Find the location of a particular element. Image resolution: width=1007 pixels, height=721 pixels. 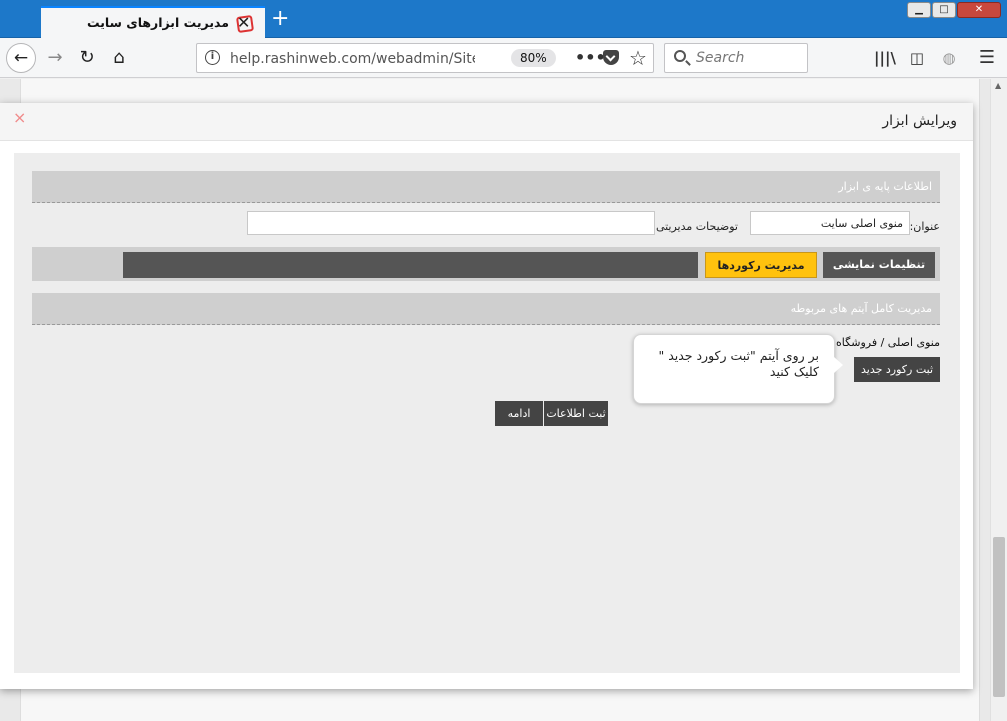

search-box: Search is located at coordinates (736, 58).